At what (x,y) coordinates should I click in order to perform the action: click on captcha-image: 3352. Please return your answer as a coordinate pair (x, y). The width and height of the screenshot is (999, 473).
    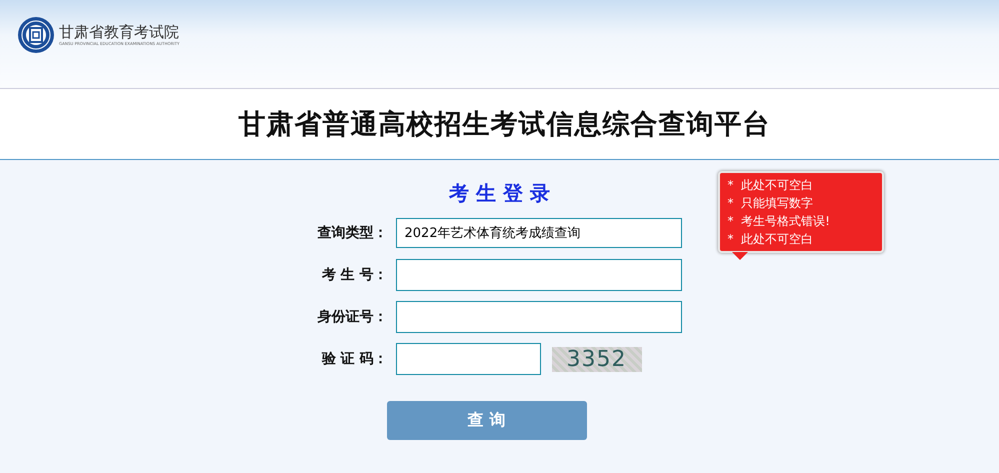
    Looking at the image, I should click on (597, 359).